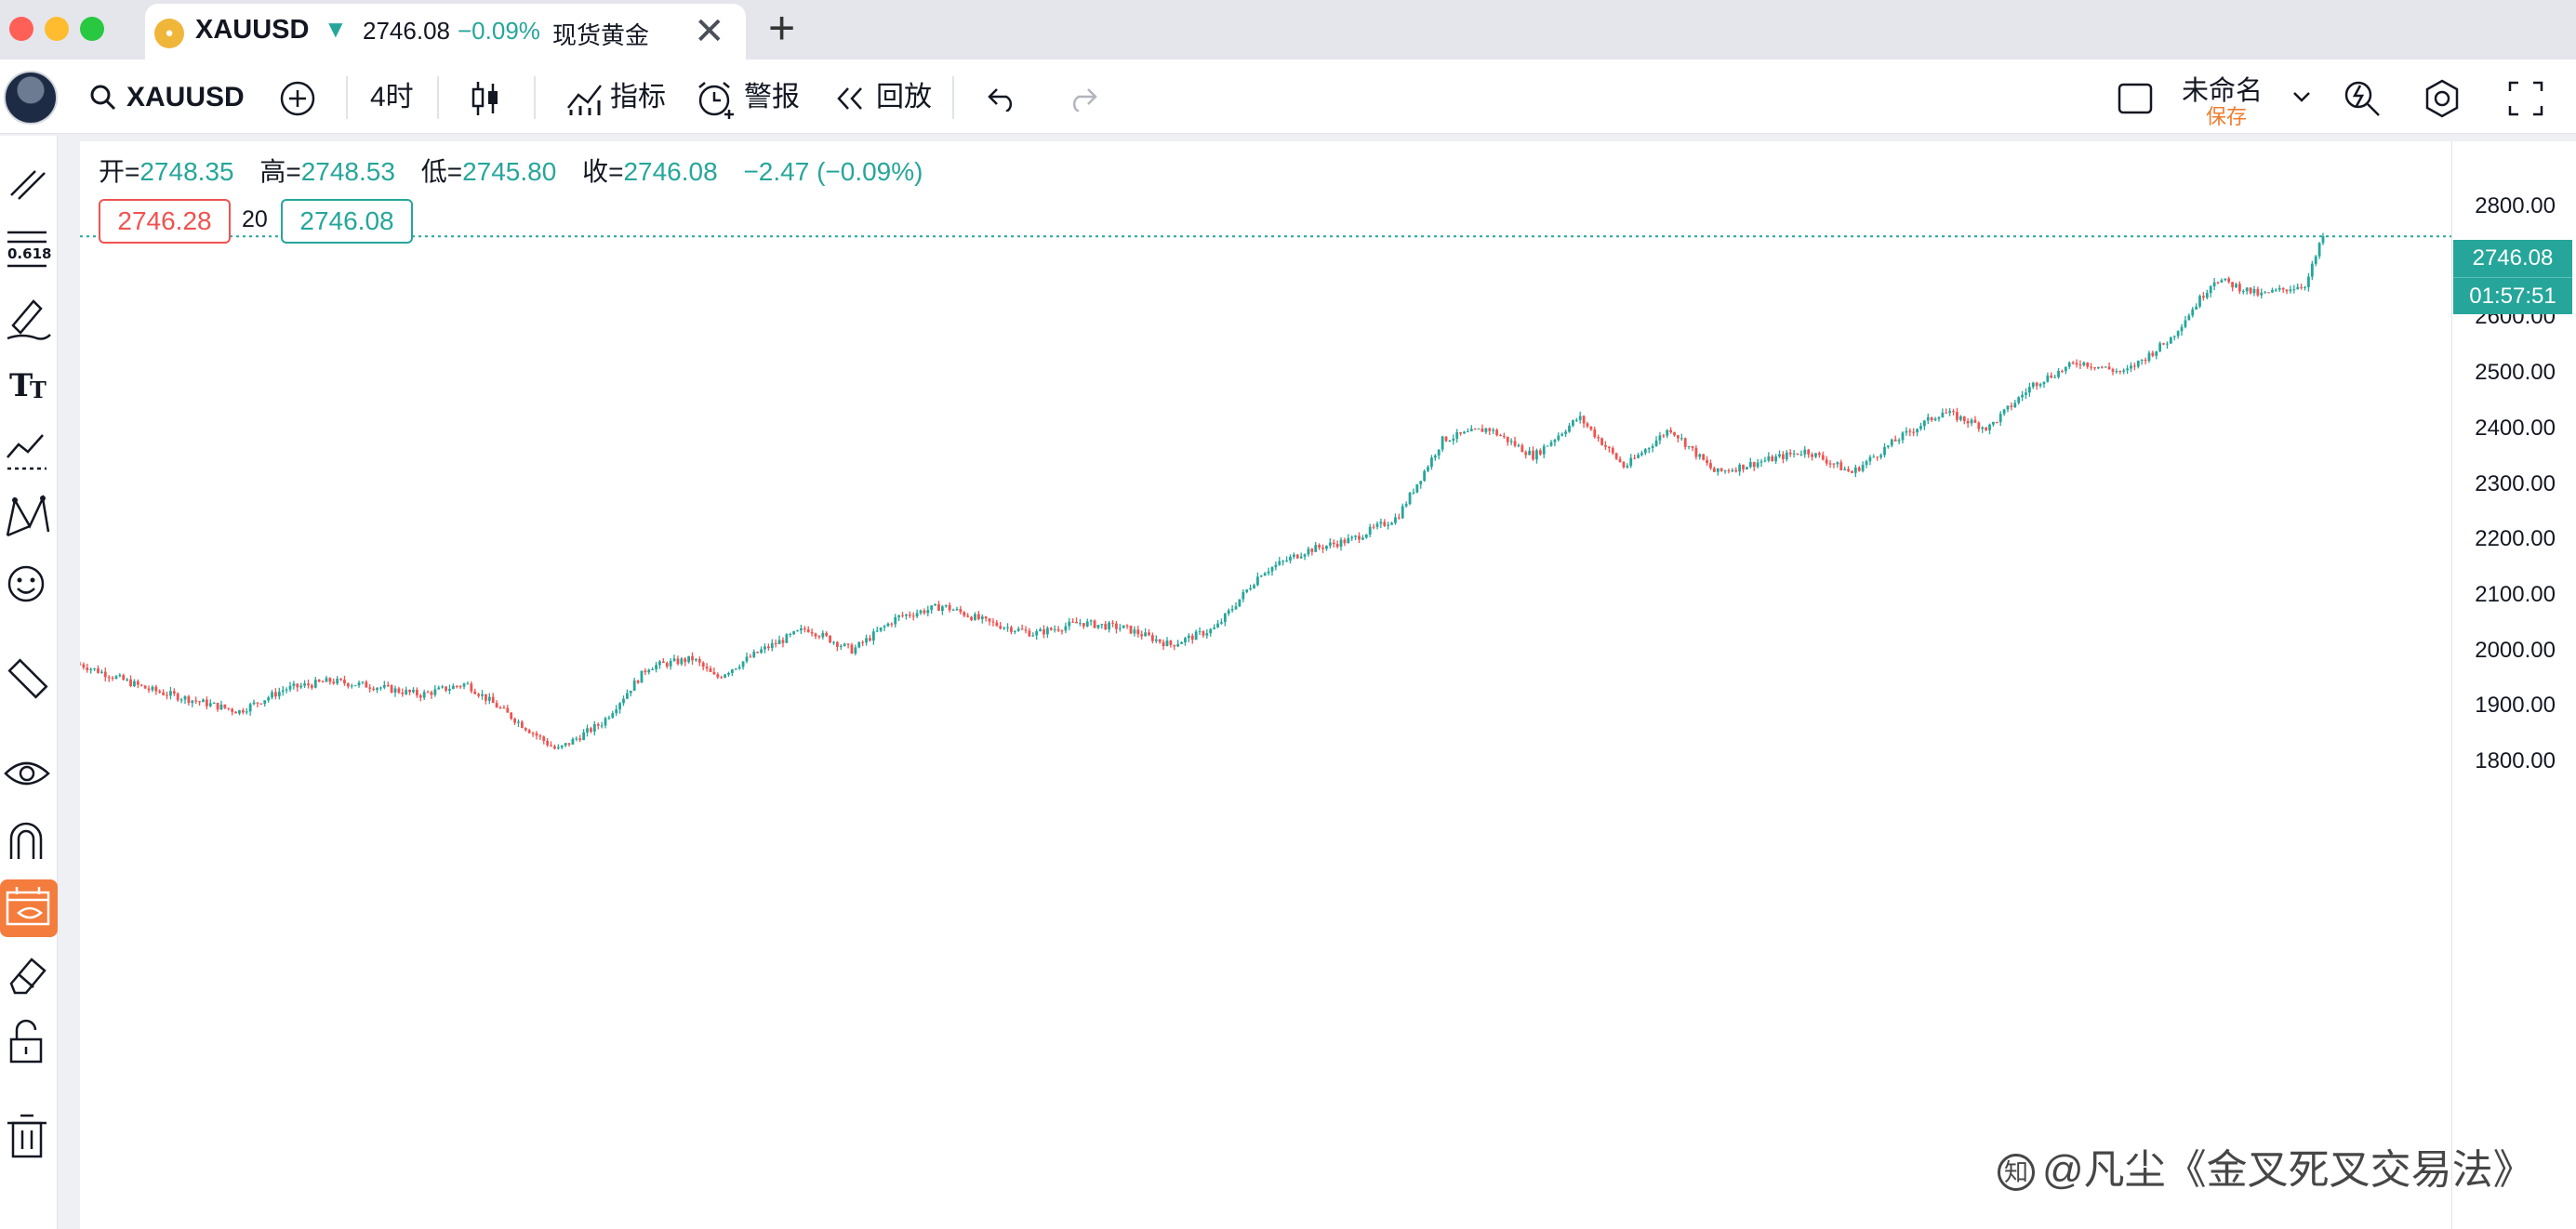 This screenshot has width=2576, height=1229. I want to click on window-minimize-button, so click(57, 29).